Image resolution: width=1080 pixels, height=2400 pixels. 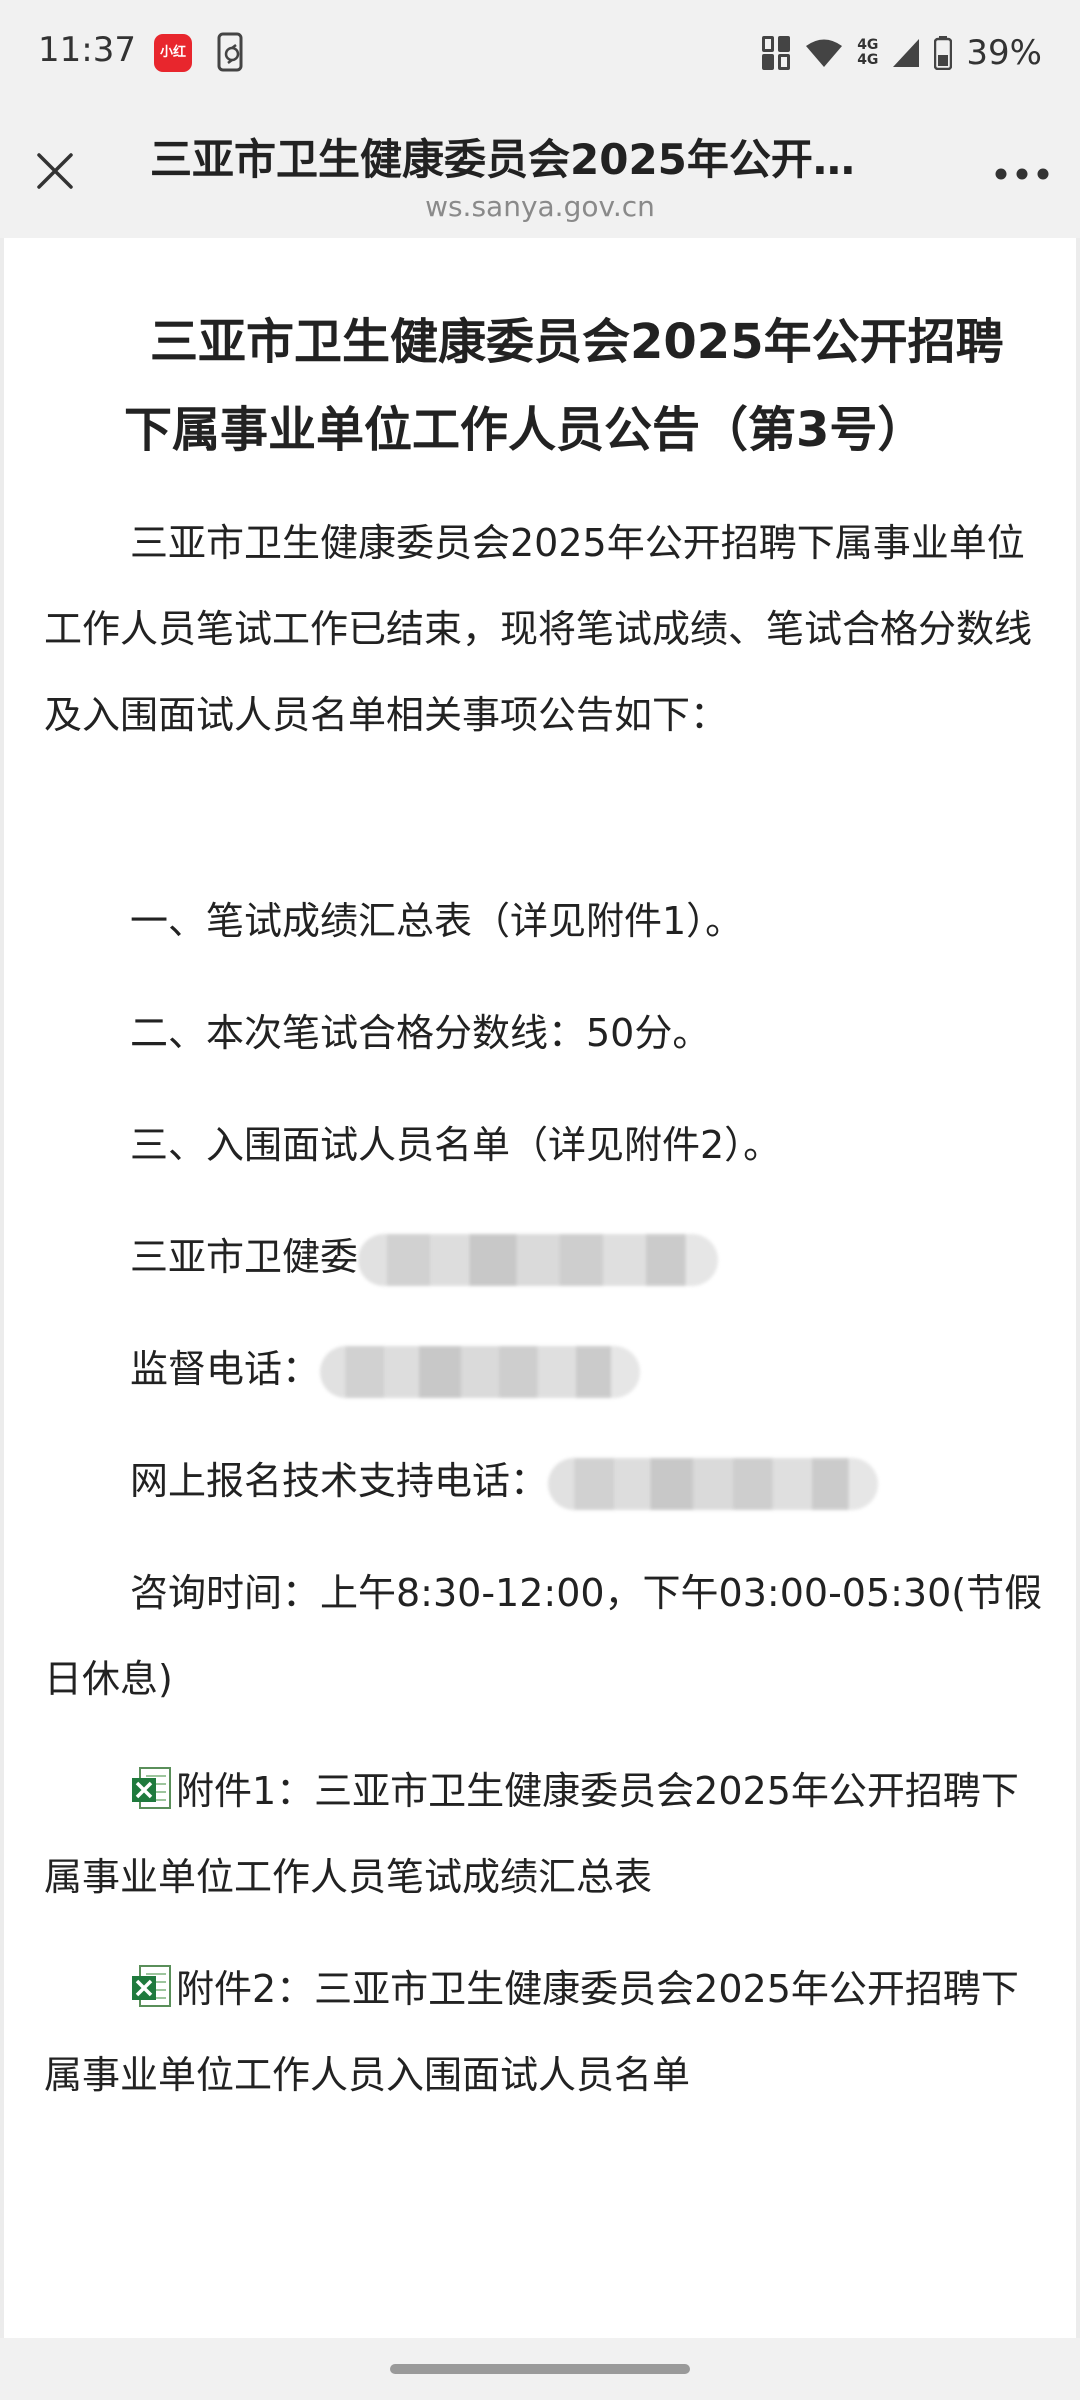 I want to click on more-options-button, so click(x=1022, y=174).